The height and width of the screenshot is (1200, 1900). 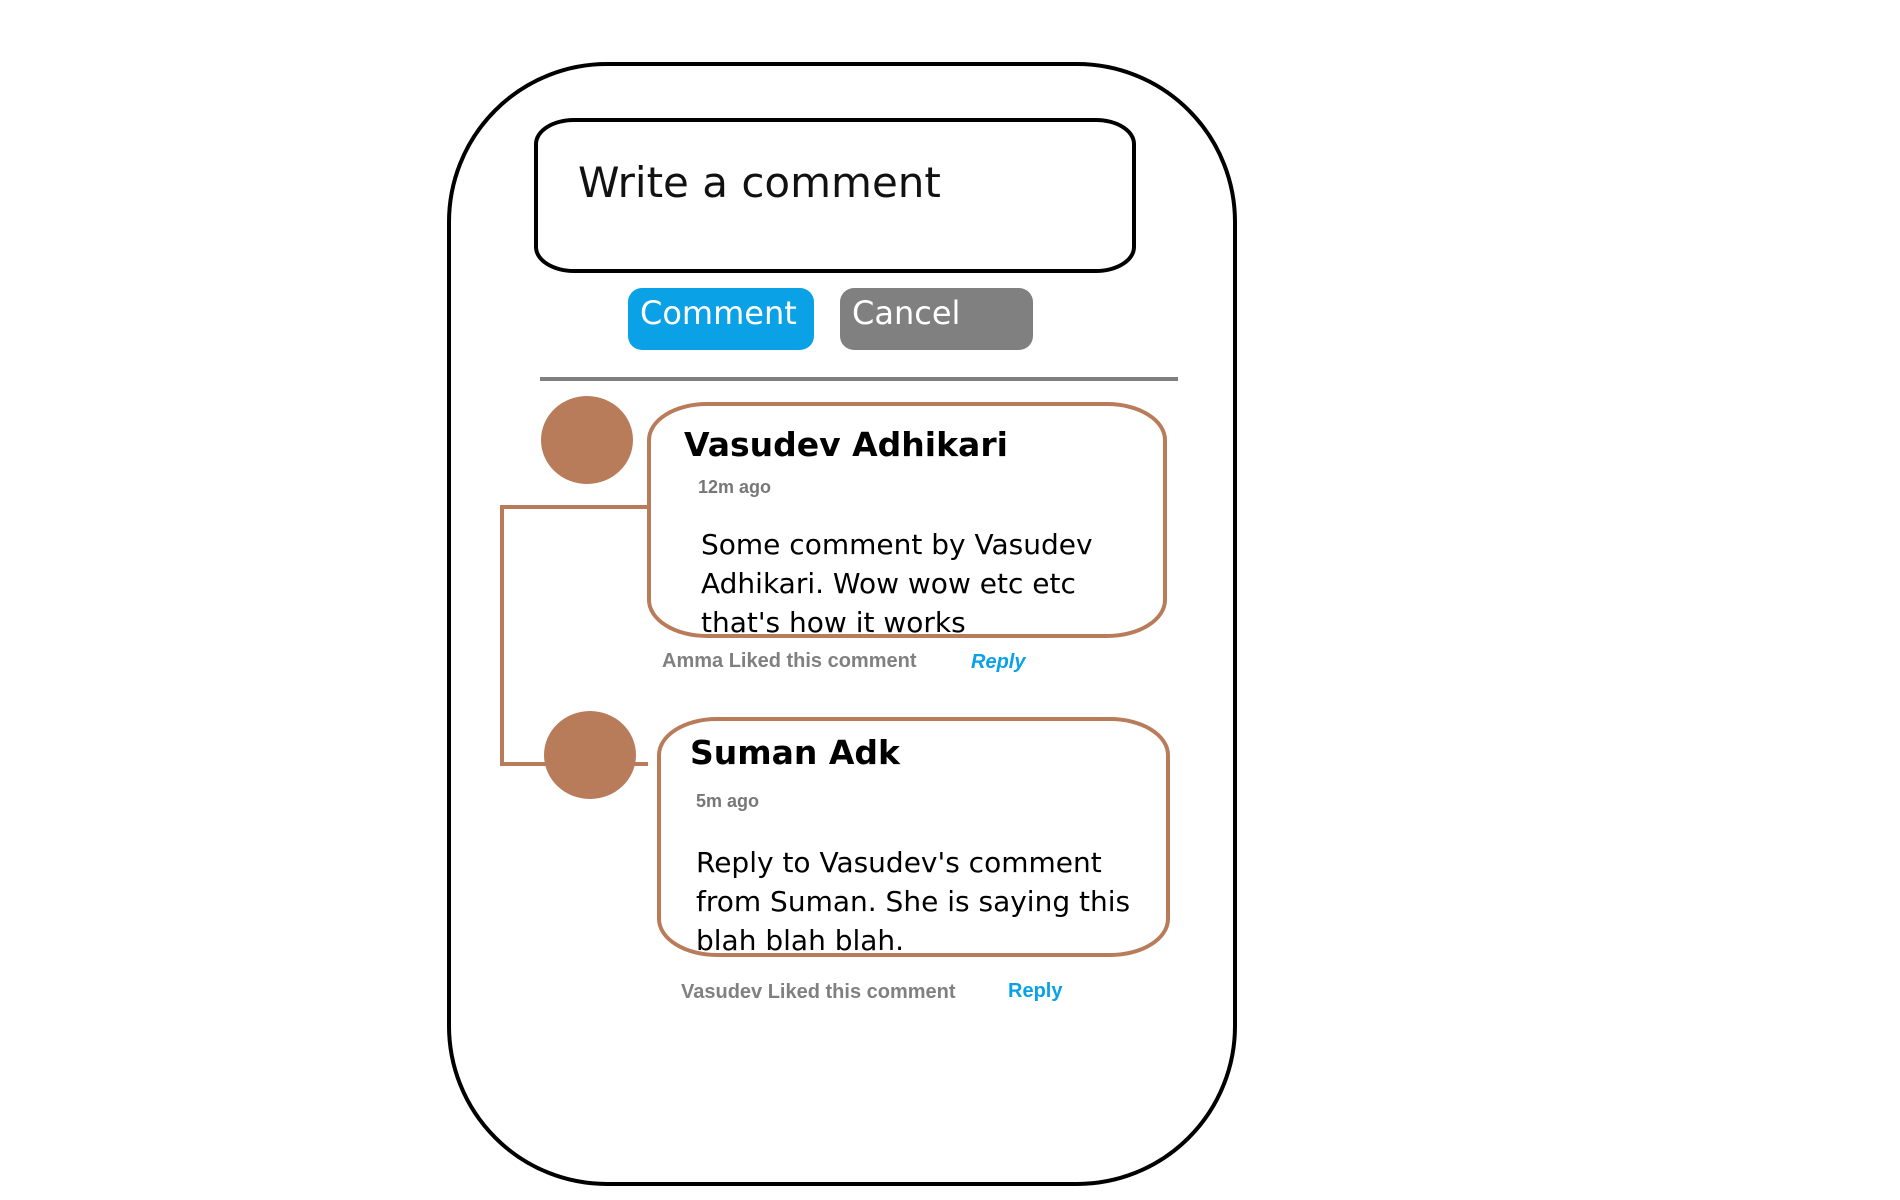 What do you see at coordinates (846, 444) in the screenshot?
I see `comment-author: Vasudev Adhikari` at bounding box center [846, 444].